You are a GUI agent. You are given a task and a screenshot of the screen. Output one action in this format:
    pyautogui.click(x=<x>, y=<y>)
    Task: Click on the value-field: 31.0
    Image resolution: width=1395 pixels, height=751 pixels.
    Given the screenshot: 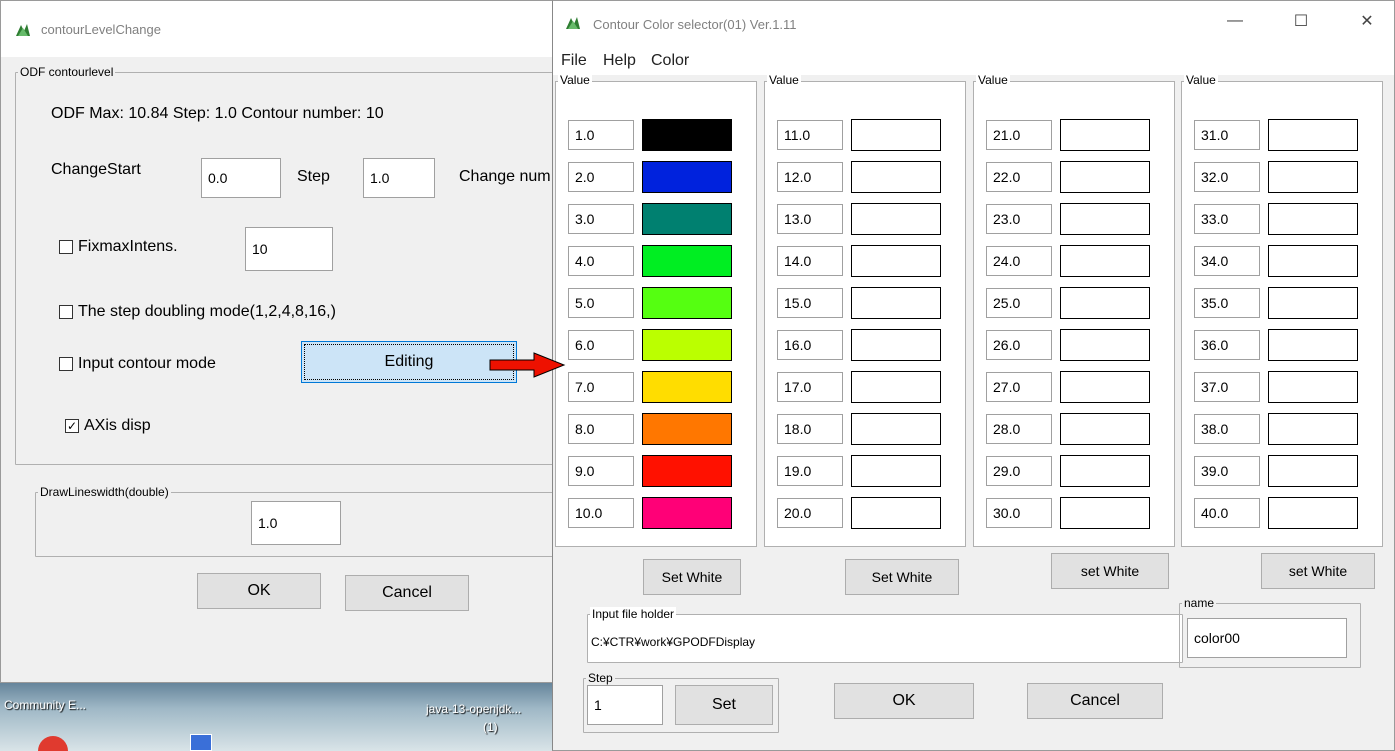 What is the action you would take?
    pyautogui.click(x=1227, y=135)
    